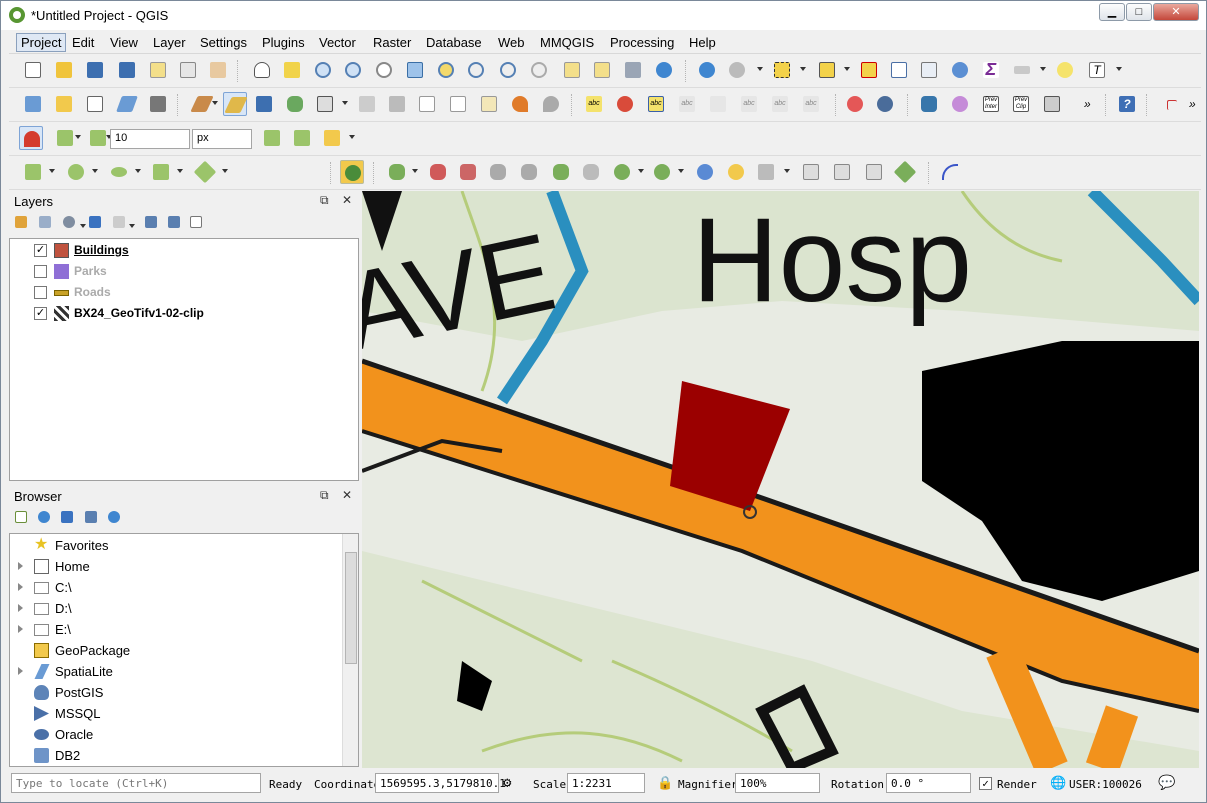 This screenshot has width=1207, height=803. Describe the element at coordinates (950, 172) in the screenshot. I see `digitize-curve-icon` at that location.